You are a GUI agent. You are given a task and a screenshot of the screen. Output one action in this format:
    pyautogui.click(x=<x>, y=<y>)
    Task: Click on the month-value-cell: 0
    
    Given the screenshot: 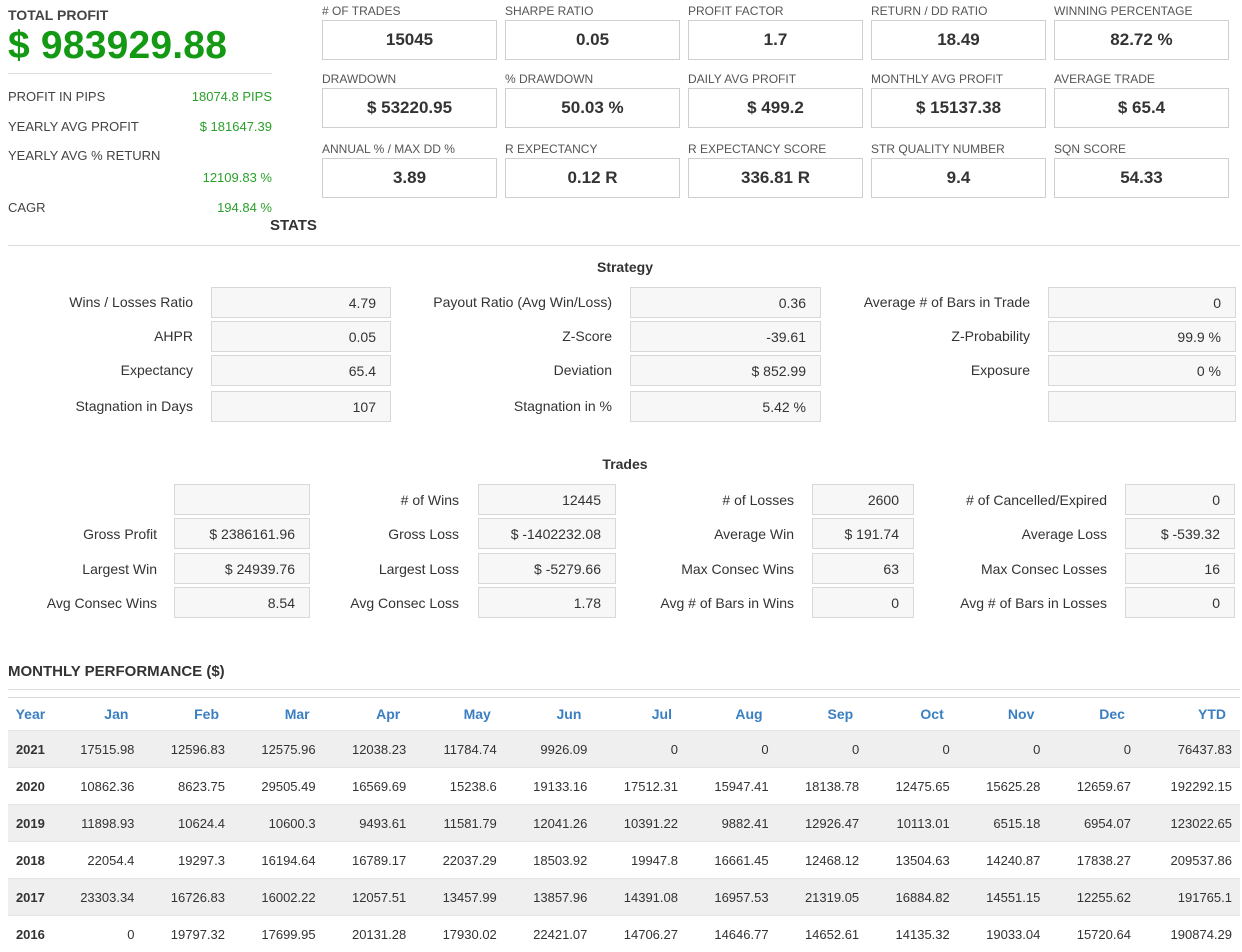 What is the action you would take?
    pyautogui.click(x=640, y=749)
    